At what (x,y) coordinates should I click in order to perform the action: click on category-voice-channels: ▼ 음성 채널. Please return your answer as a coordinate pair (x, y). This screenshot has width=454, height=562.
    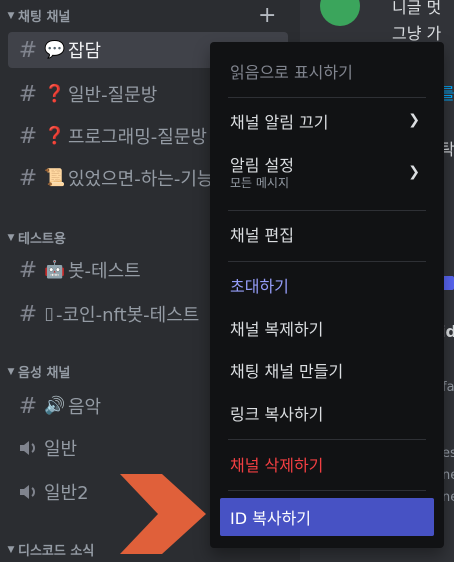
    Looking at the image, I should click on (37, 371).